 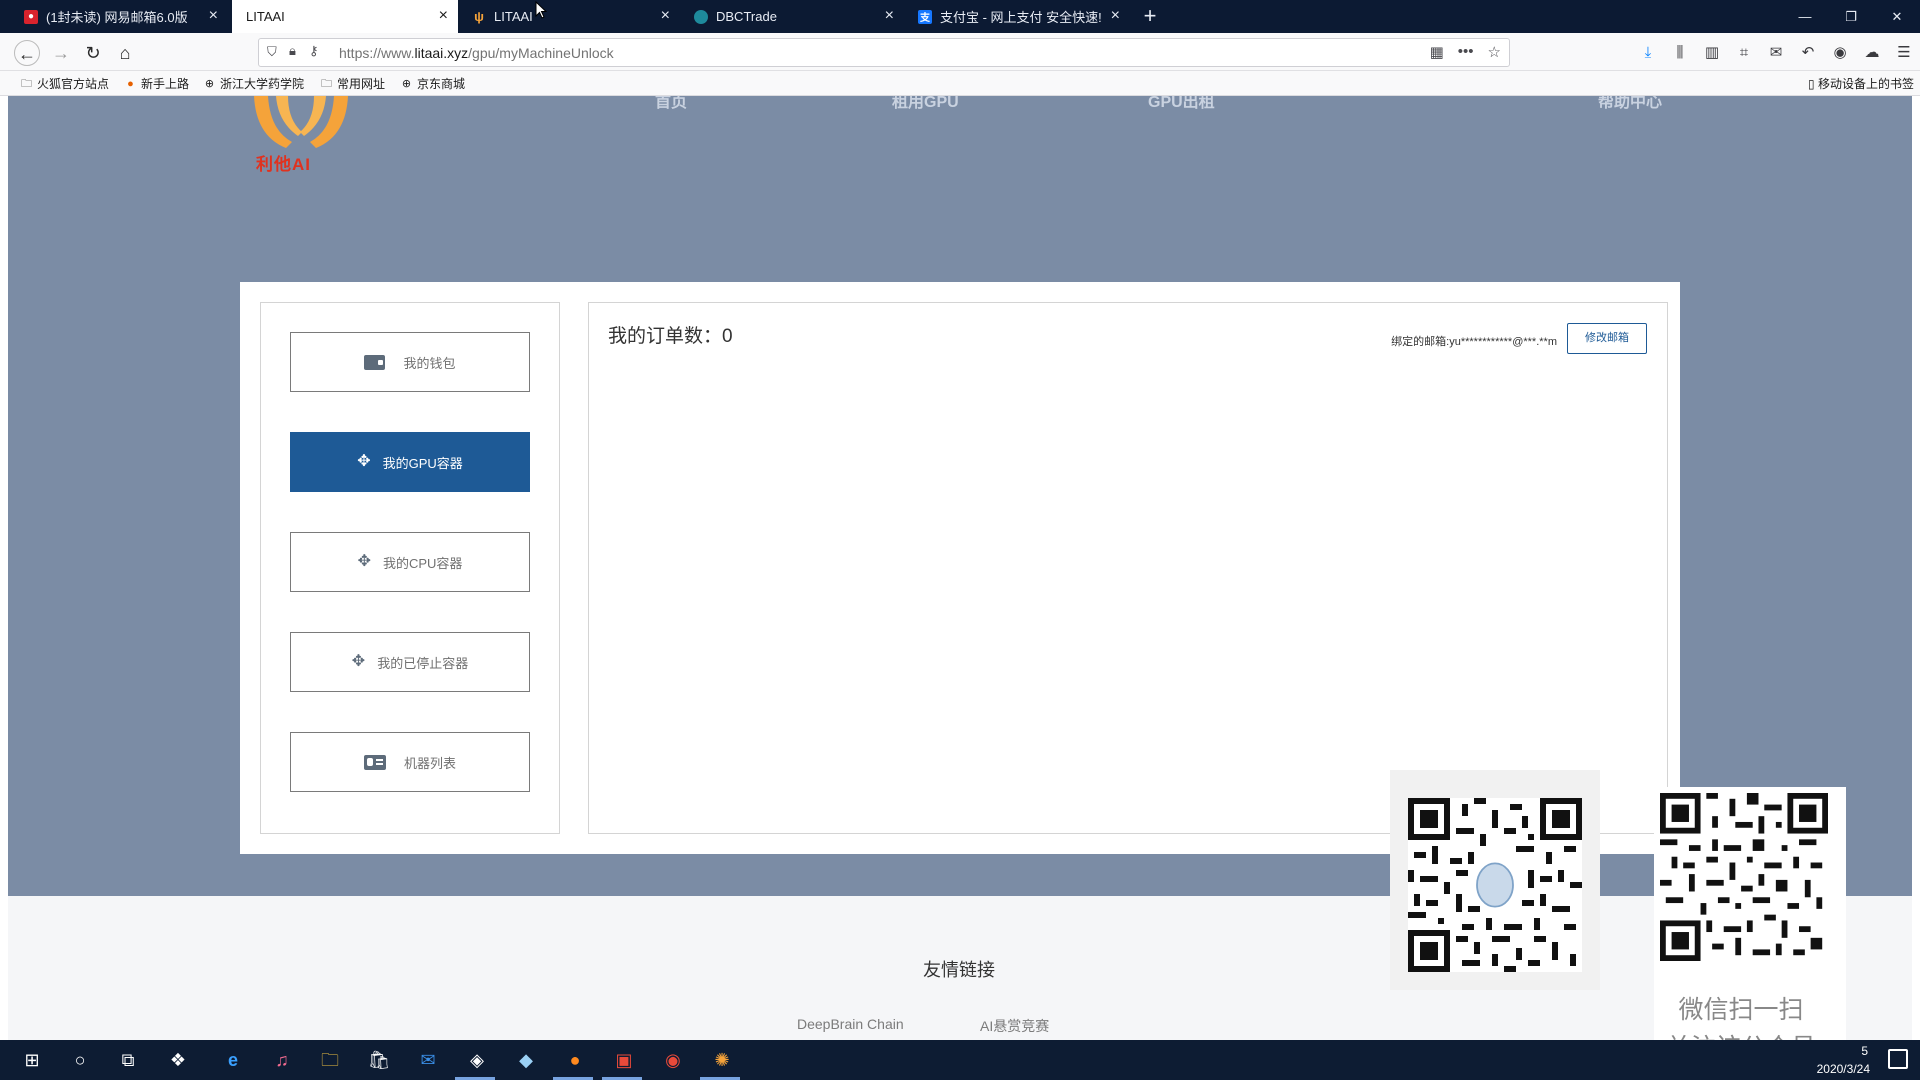 What do you see at coordinates (379, 1060) in the screenshot?
I see `store-icon: 🛍︎` at bounding box center [379, 1060].